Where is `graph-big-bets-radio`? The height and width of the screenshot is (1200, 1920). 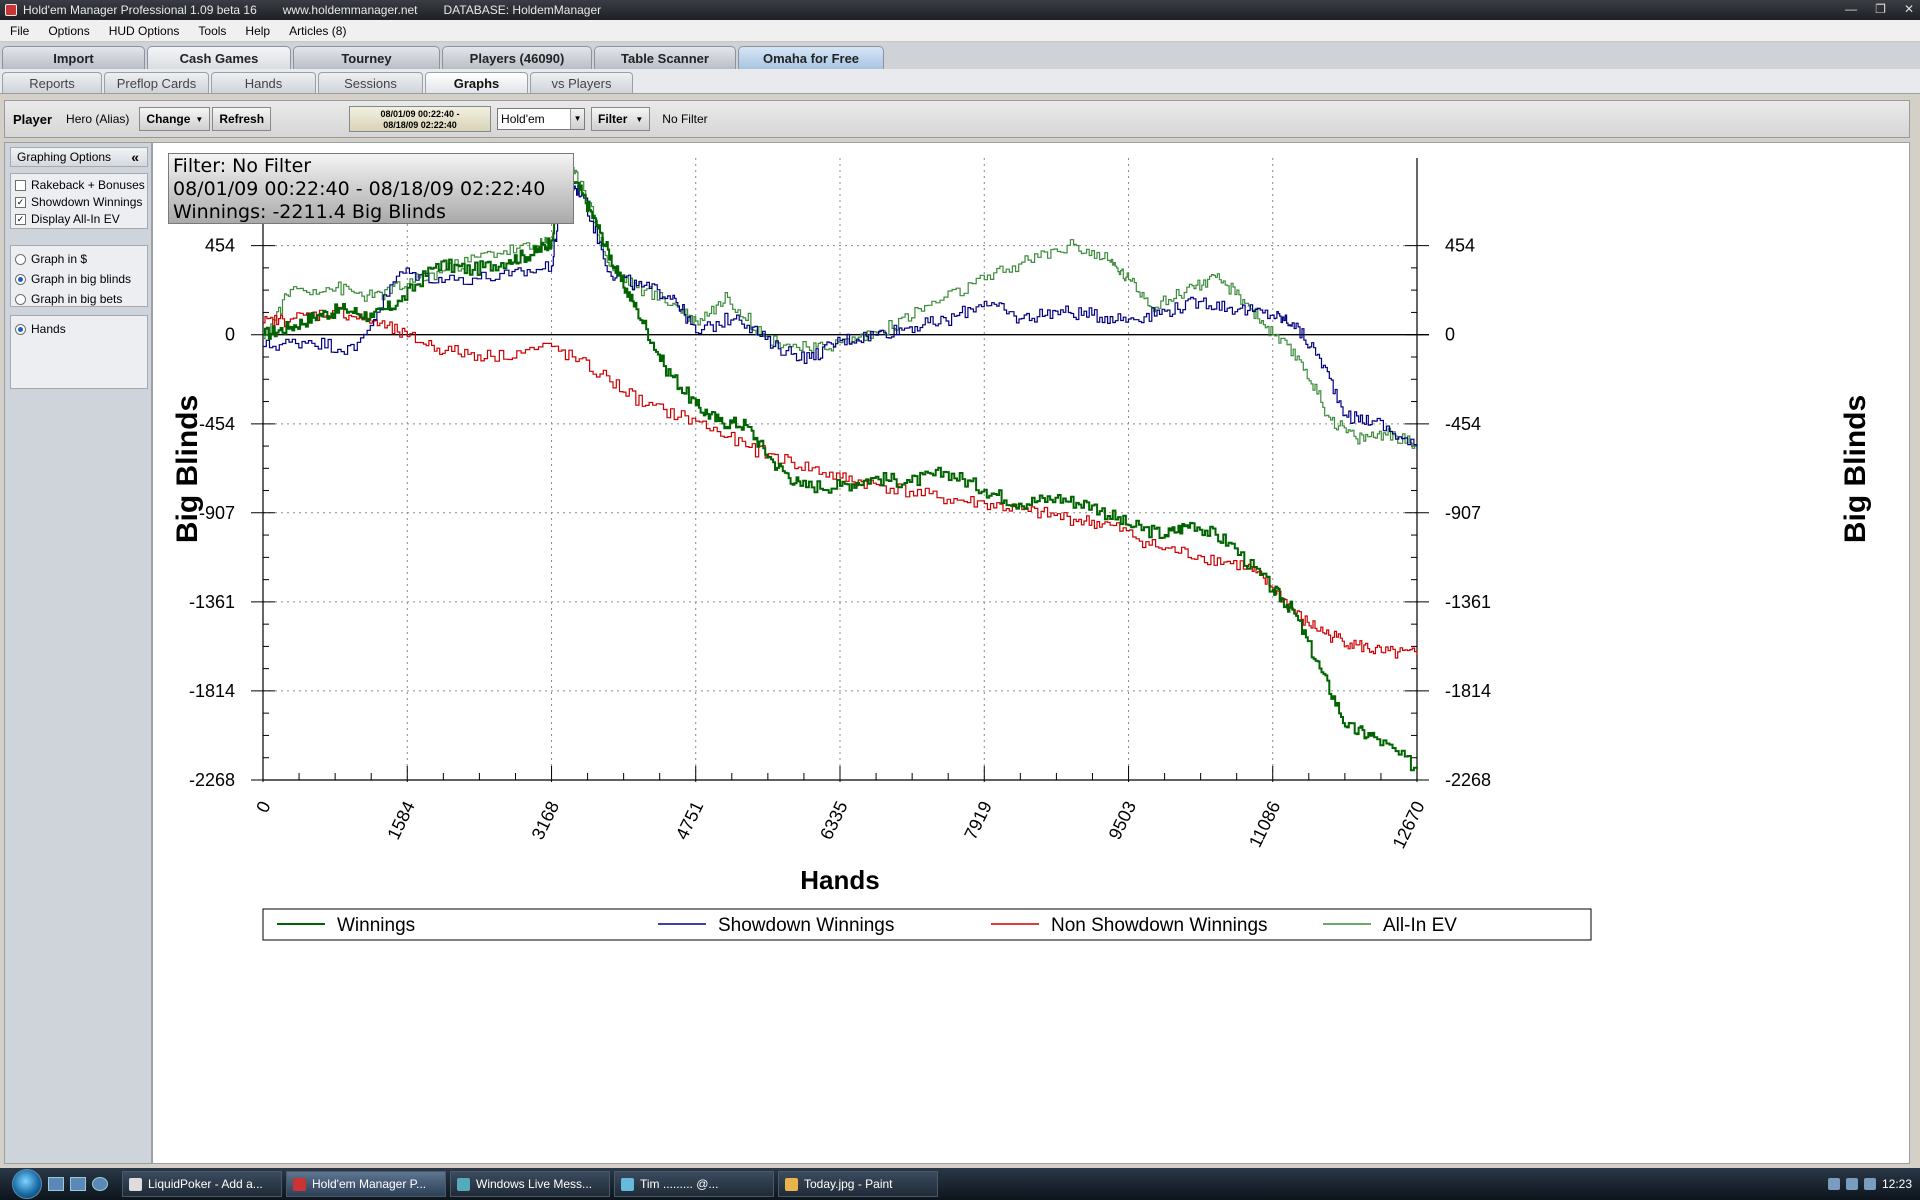 graph-big-bets-radio is located at coordinates (20, 299).